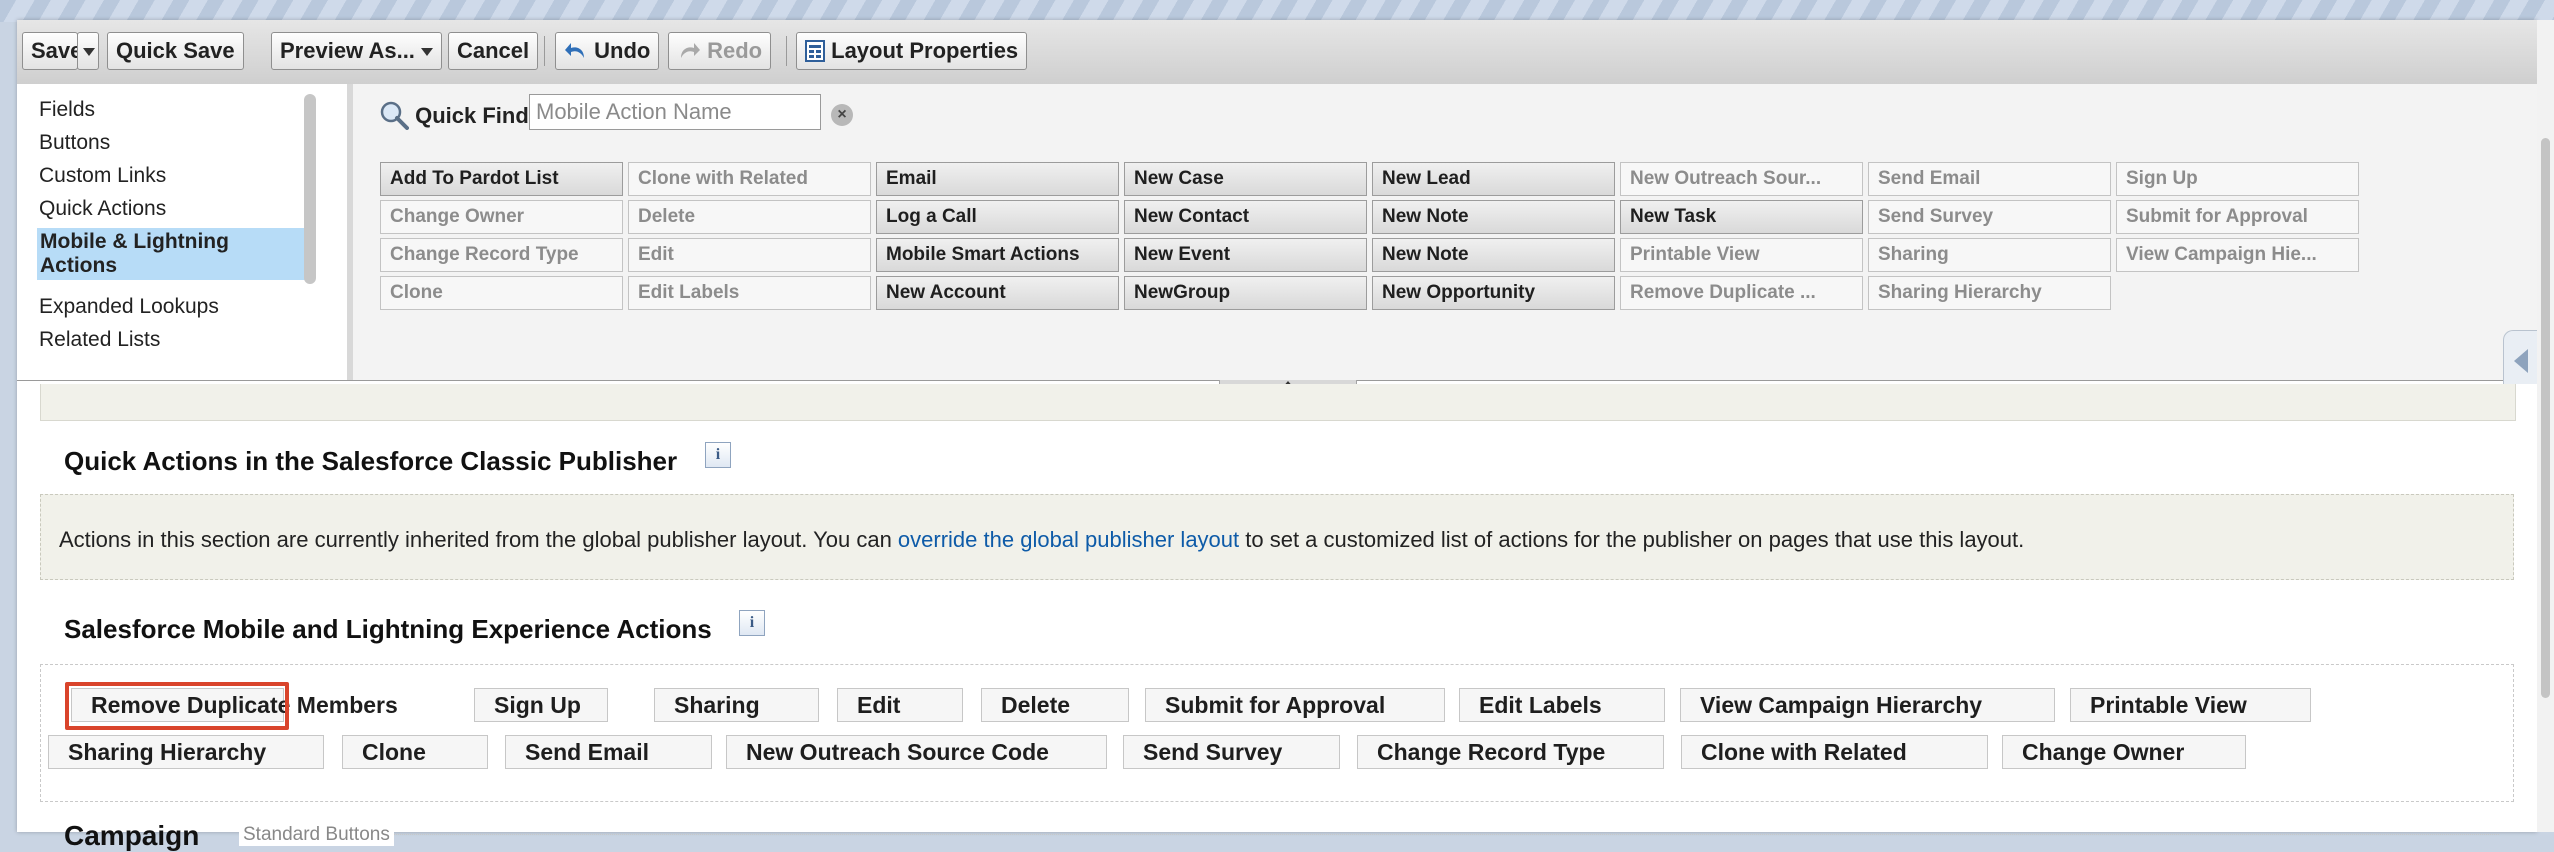 Image resolution: width=2554 pixels, height=852 pixels. Describe the element at coordinates (997, 293) in the screenshot. I see `palette-item: New Account` at that location.